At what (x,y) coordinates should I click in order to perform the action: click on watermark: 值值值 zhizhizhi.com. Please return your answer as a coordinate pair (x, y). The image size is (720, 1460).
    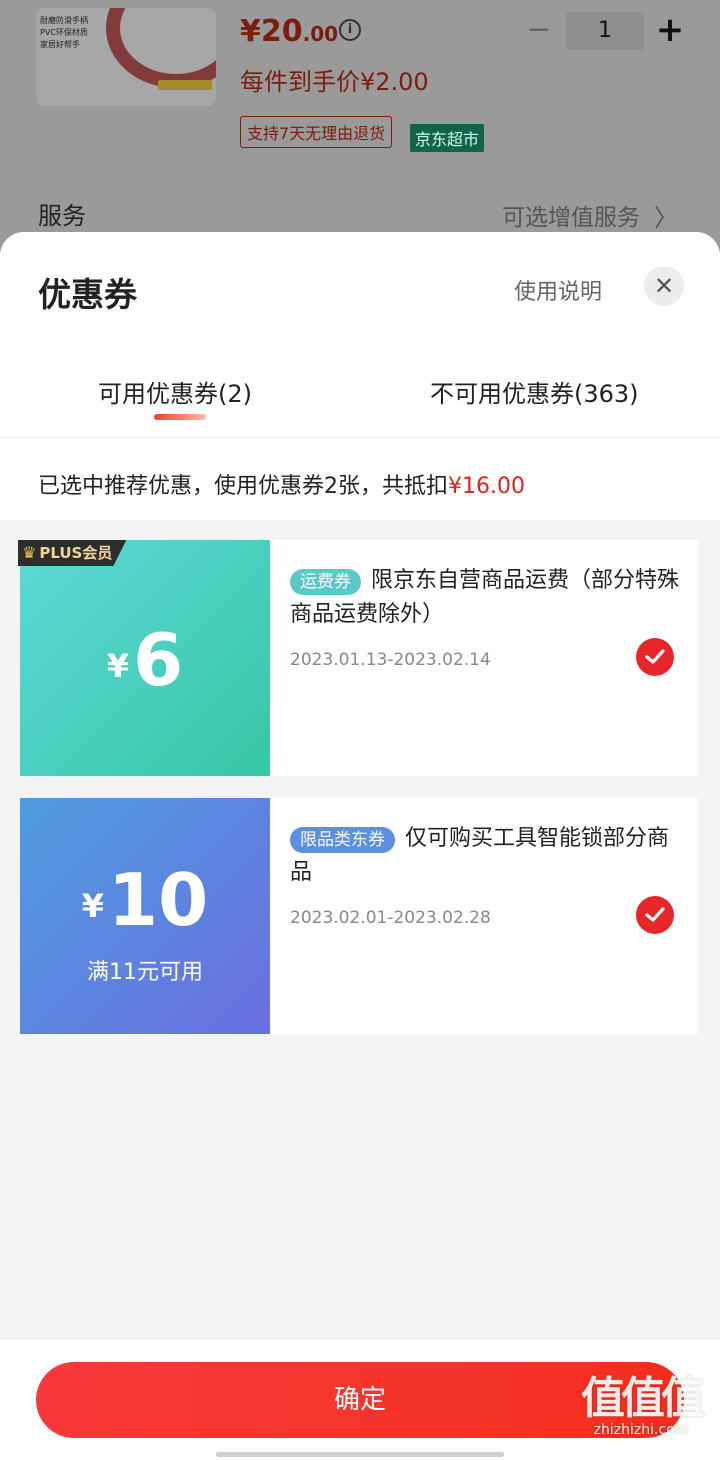
    Looking at the image, I should click on (641, 1406).